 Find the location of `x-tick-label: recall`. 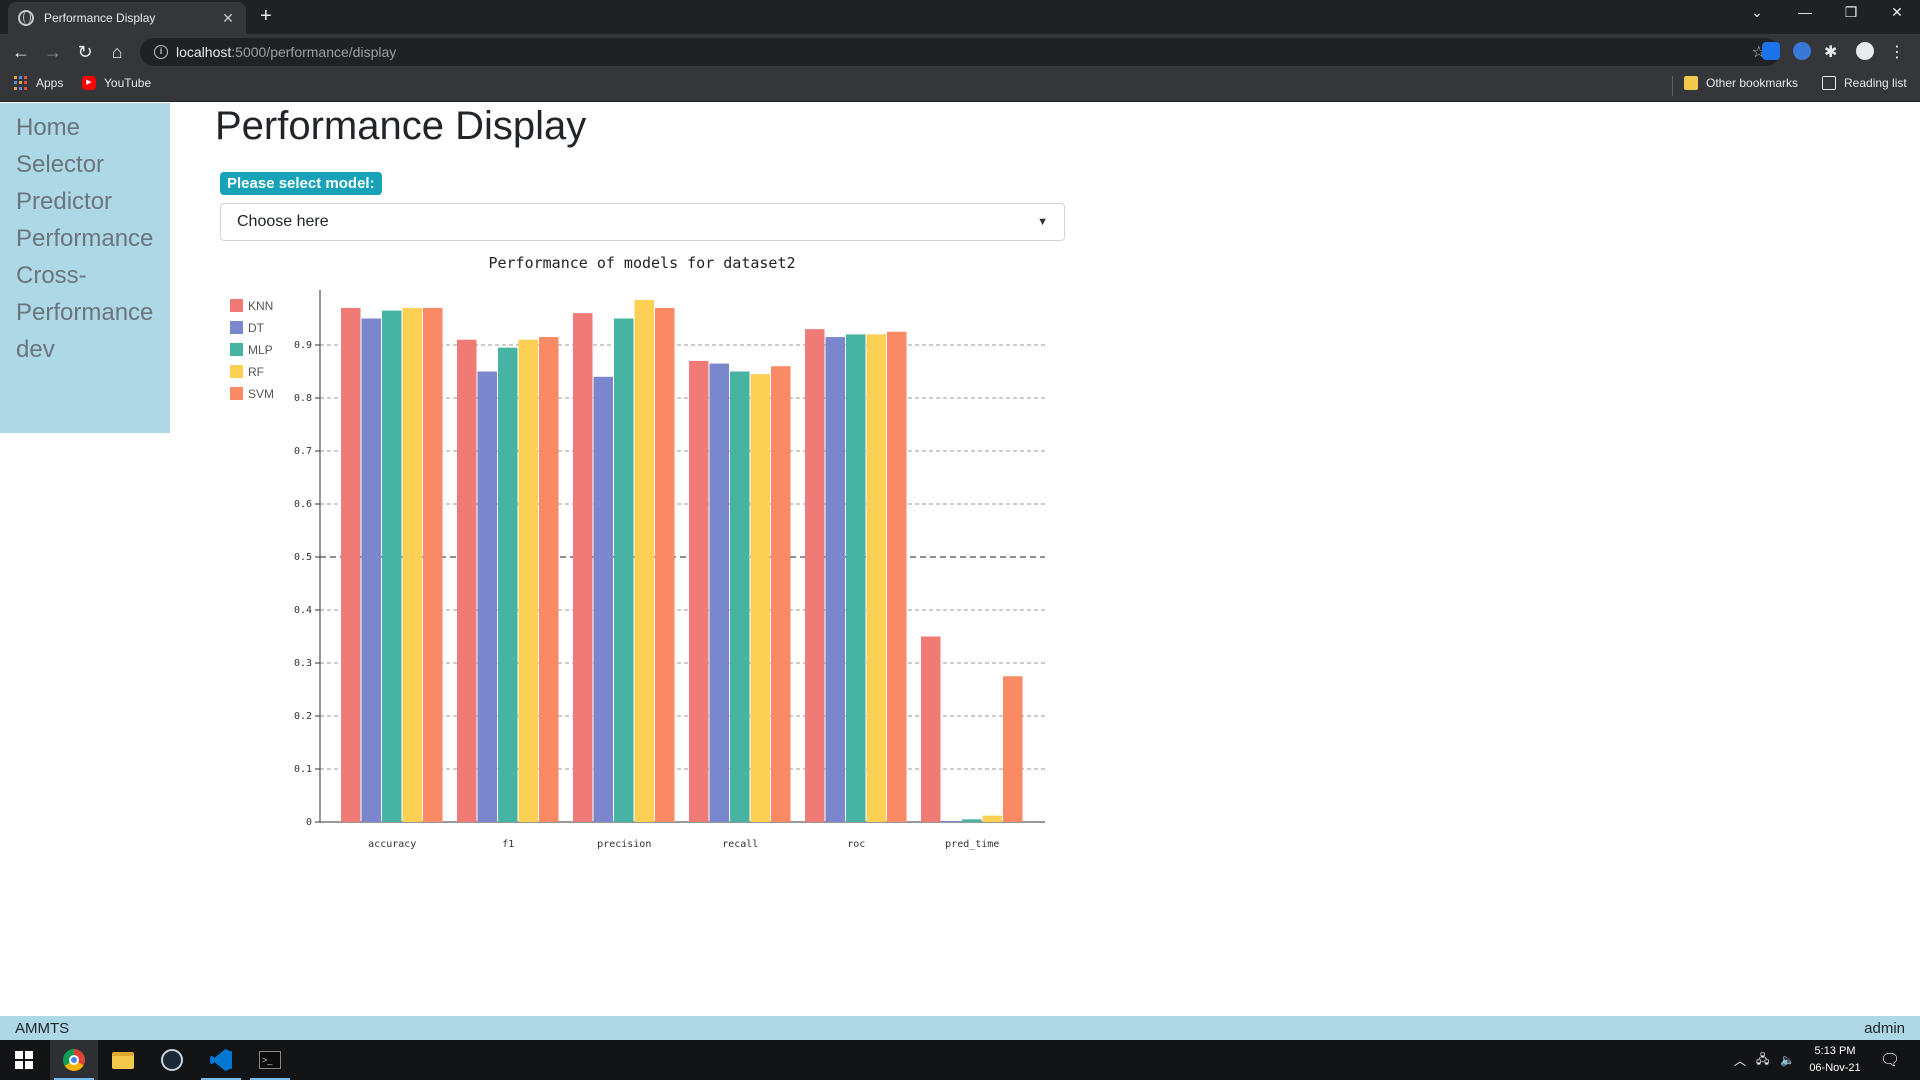

x-tick-label: recall is located at coordinates (740, 844).